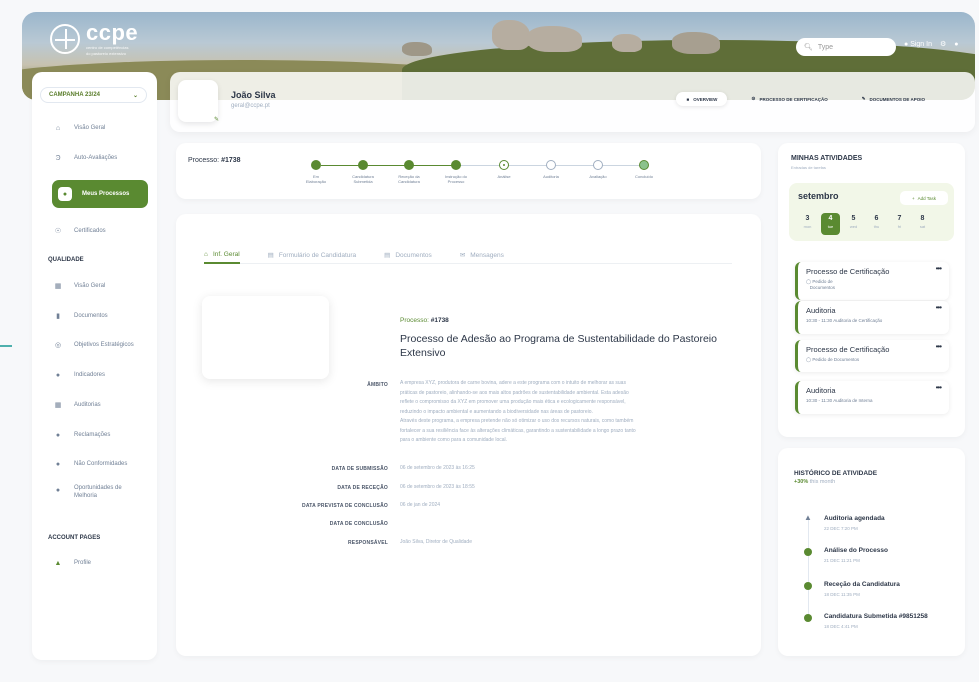 Image resolution: width=979 pixels, height=682 pixels. I want to click on settings-icon: ⚙, so click(943, 44).